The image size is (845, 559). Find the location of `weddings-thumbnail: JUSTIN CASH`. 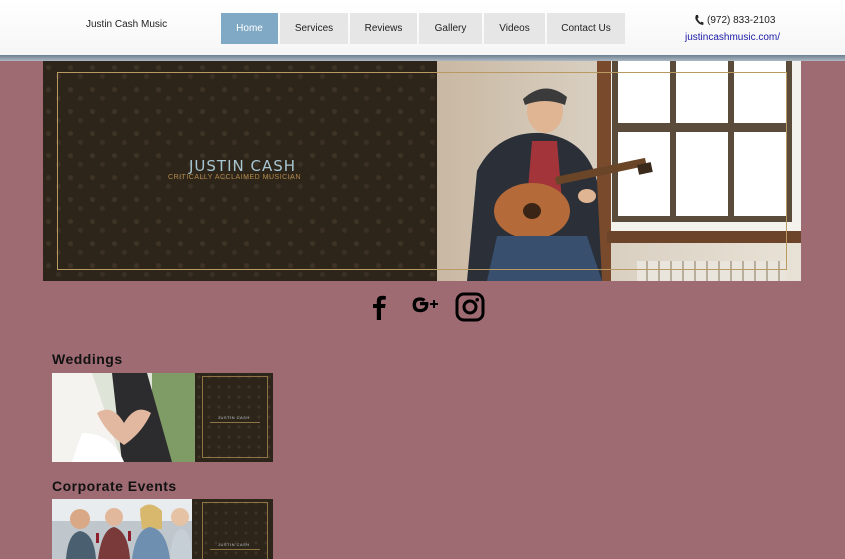

weddings-thumbnail: JUSTIN CASH is located at coordinates (162, 417).